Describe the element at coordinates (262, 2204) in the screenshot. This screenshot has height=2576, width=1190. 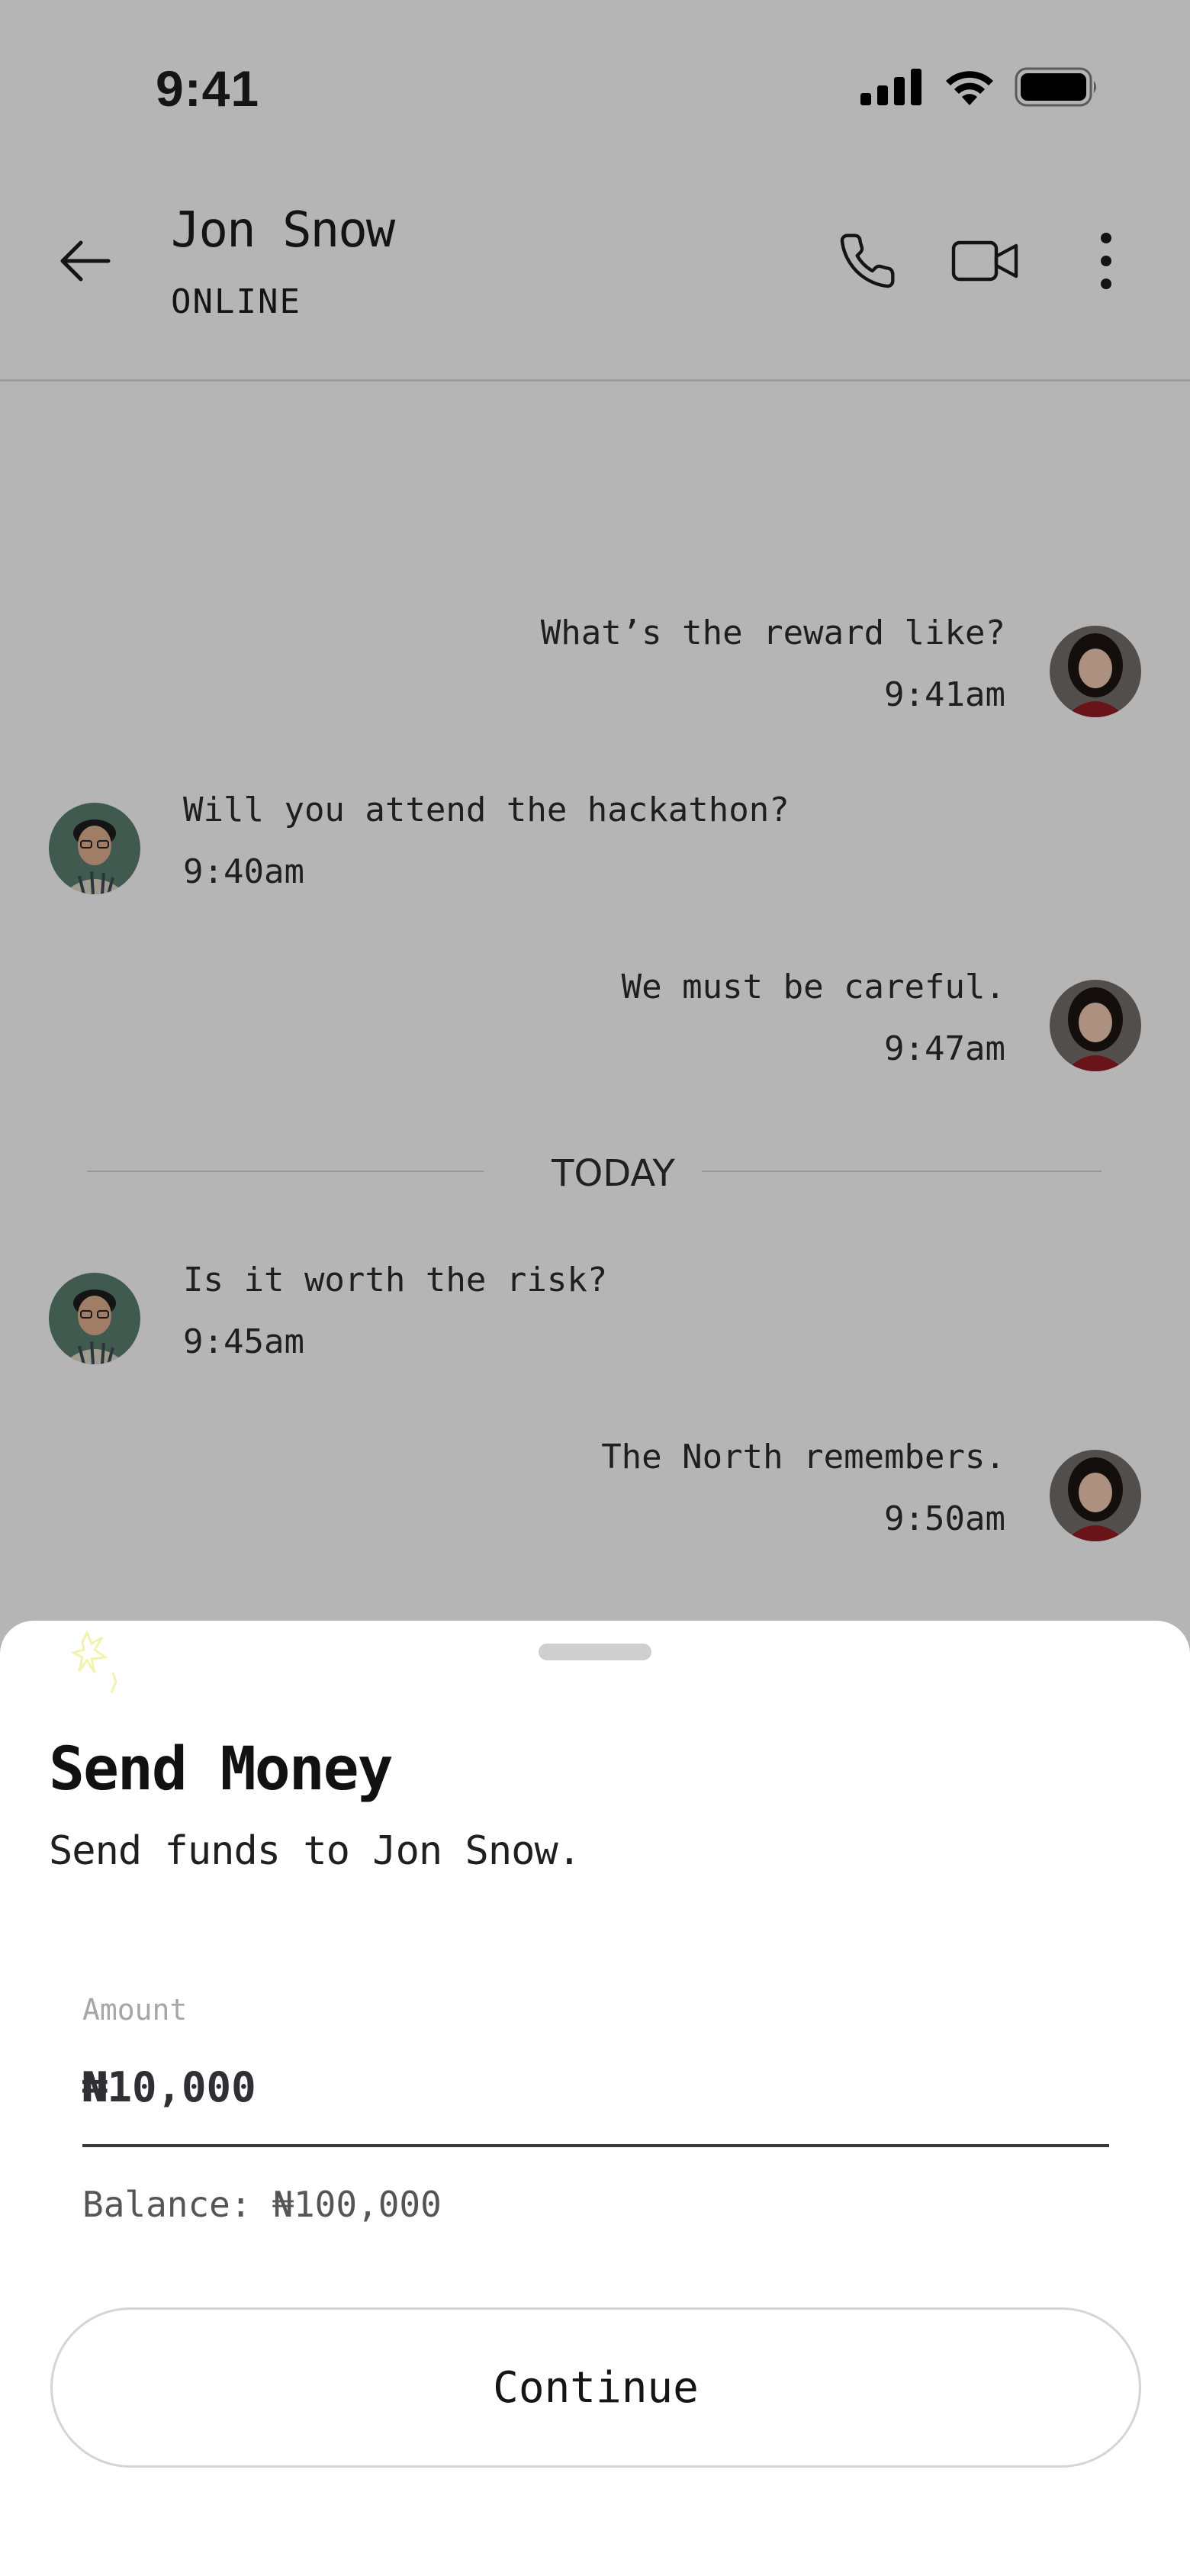
I see `balance-text: Balance: ₦100,000` at that location.